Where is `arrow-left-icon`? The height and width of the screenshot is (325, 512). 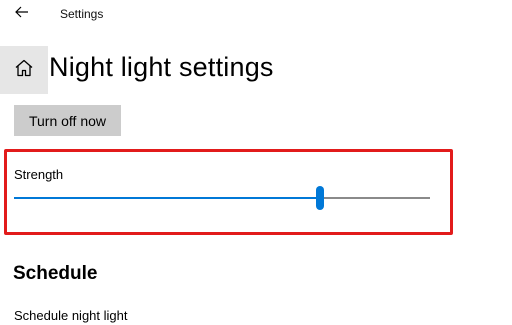
arrow-left-icon is located at coordinates (22, 14).